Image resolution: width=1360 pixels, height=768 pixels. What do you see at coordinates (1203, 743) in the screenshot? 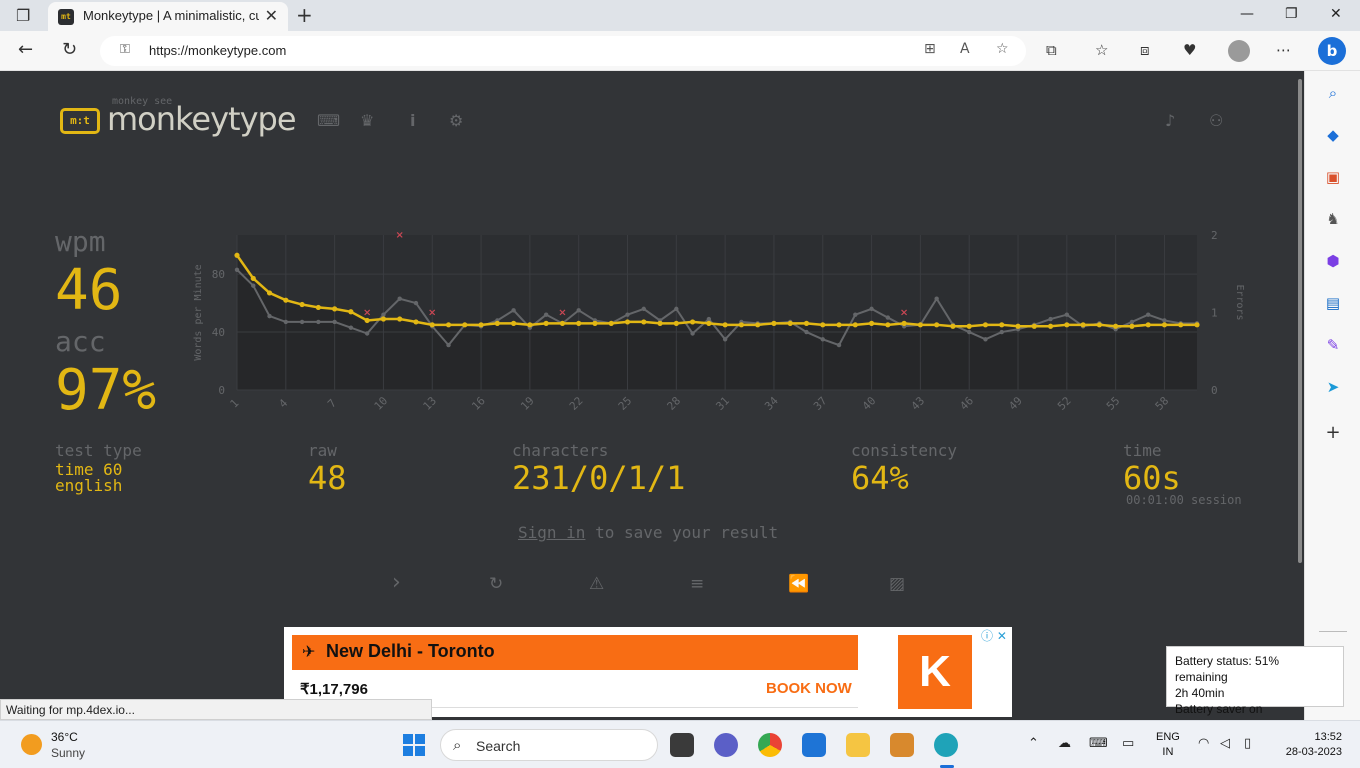
I see `wifi-icon: ◠` at bounding box center [1203, 743].